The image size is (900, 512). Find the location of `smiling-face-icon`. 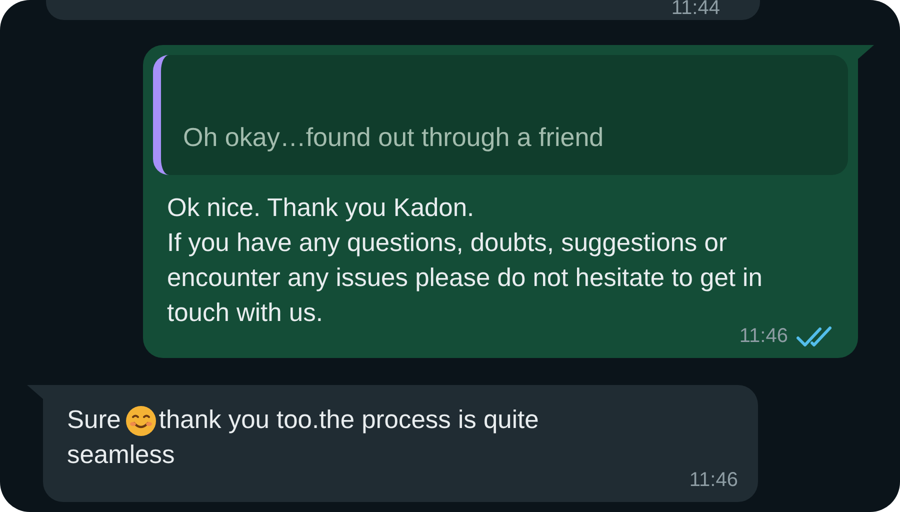

smiling-face-icon is located at coordinates (140, 420).